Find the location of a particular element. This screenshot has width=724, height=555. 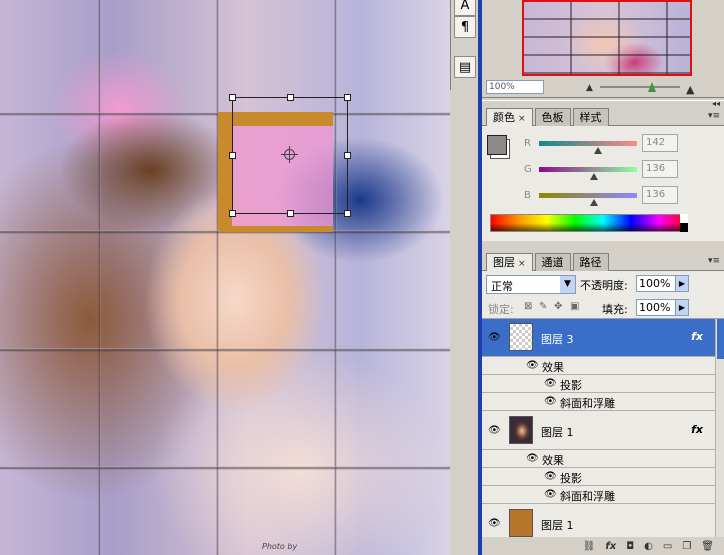

opacity-field: 100% is located at coordinates (656, 283).